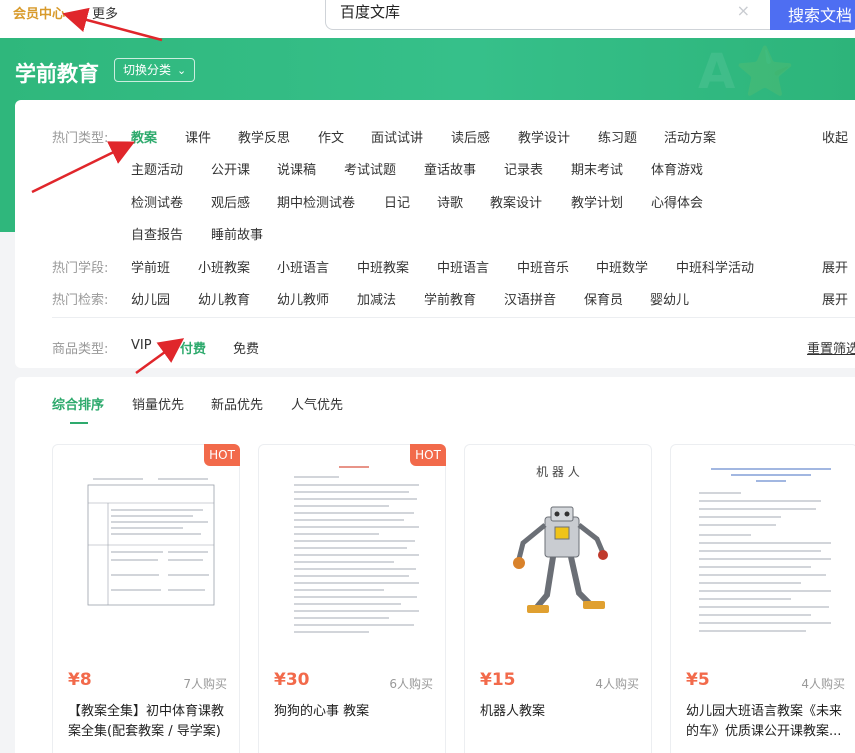 Image resolution: width=855 pixels, height=753 pixels. I want to click on divider, so click(453, 317).